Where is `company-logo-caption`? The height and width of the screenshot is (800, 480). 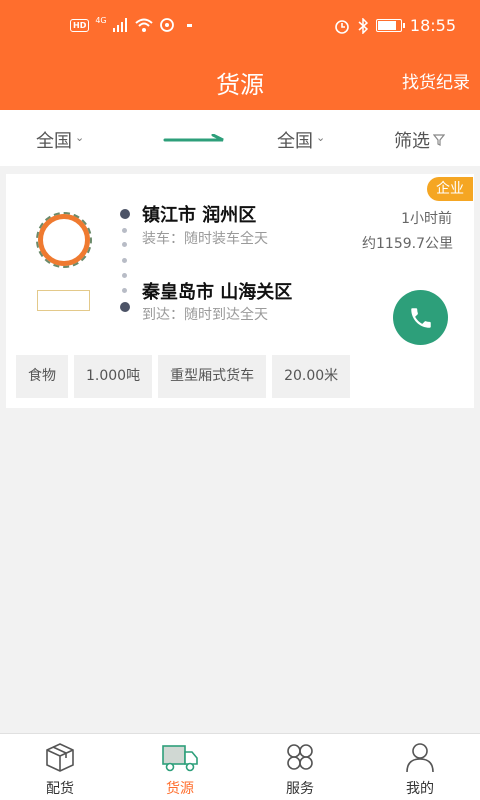
company-logo-caption is located at coordinates (63, 300).